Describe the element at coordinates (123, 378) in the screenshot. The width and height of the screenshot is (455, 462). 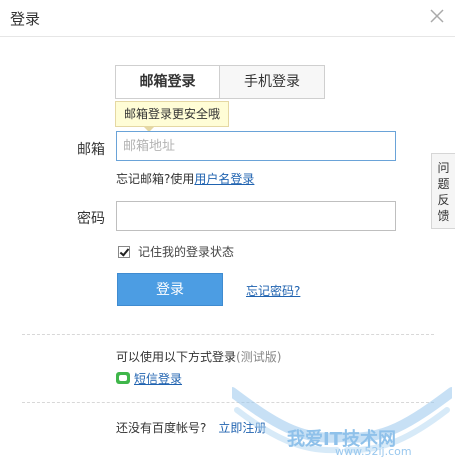
I see `message-icon` at that location.